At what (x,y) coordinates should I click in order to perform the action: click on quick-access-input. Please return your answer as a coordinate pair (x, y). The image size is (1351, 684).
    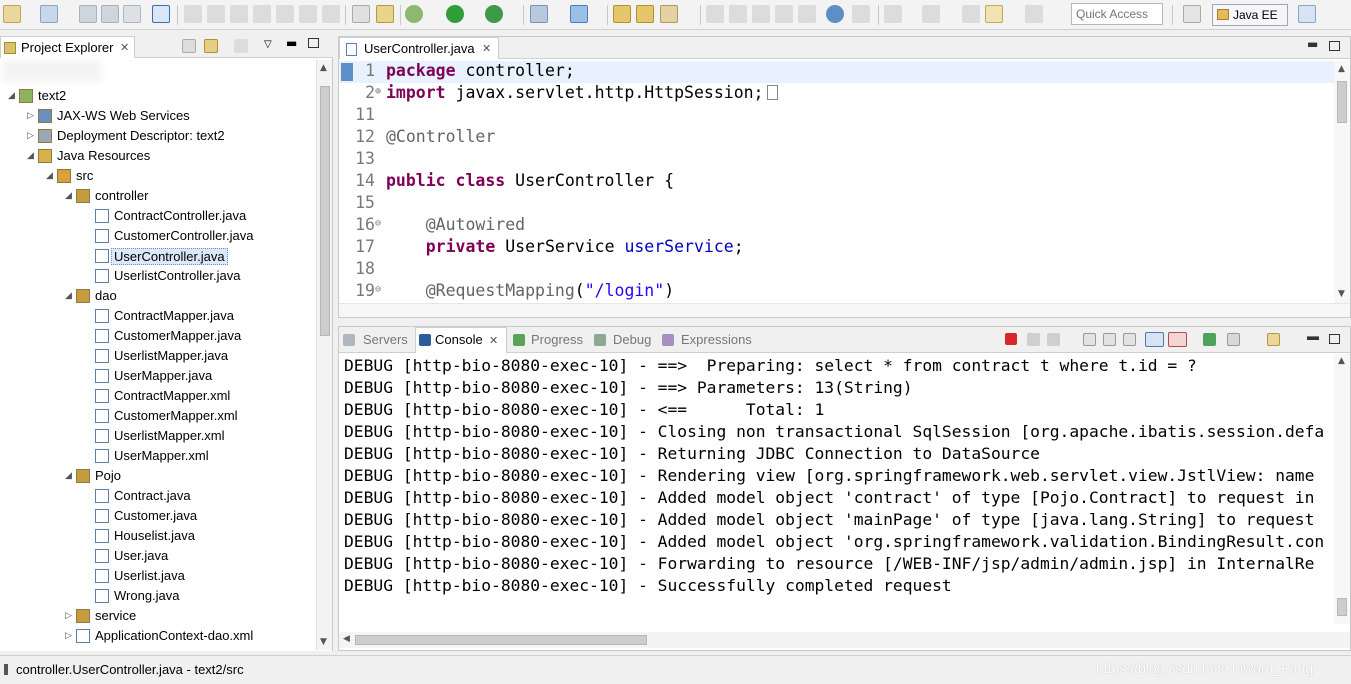
    Looking at the image, I should click on (1117, 14).